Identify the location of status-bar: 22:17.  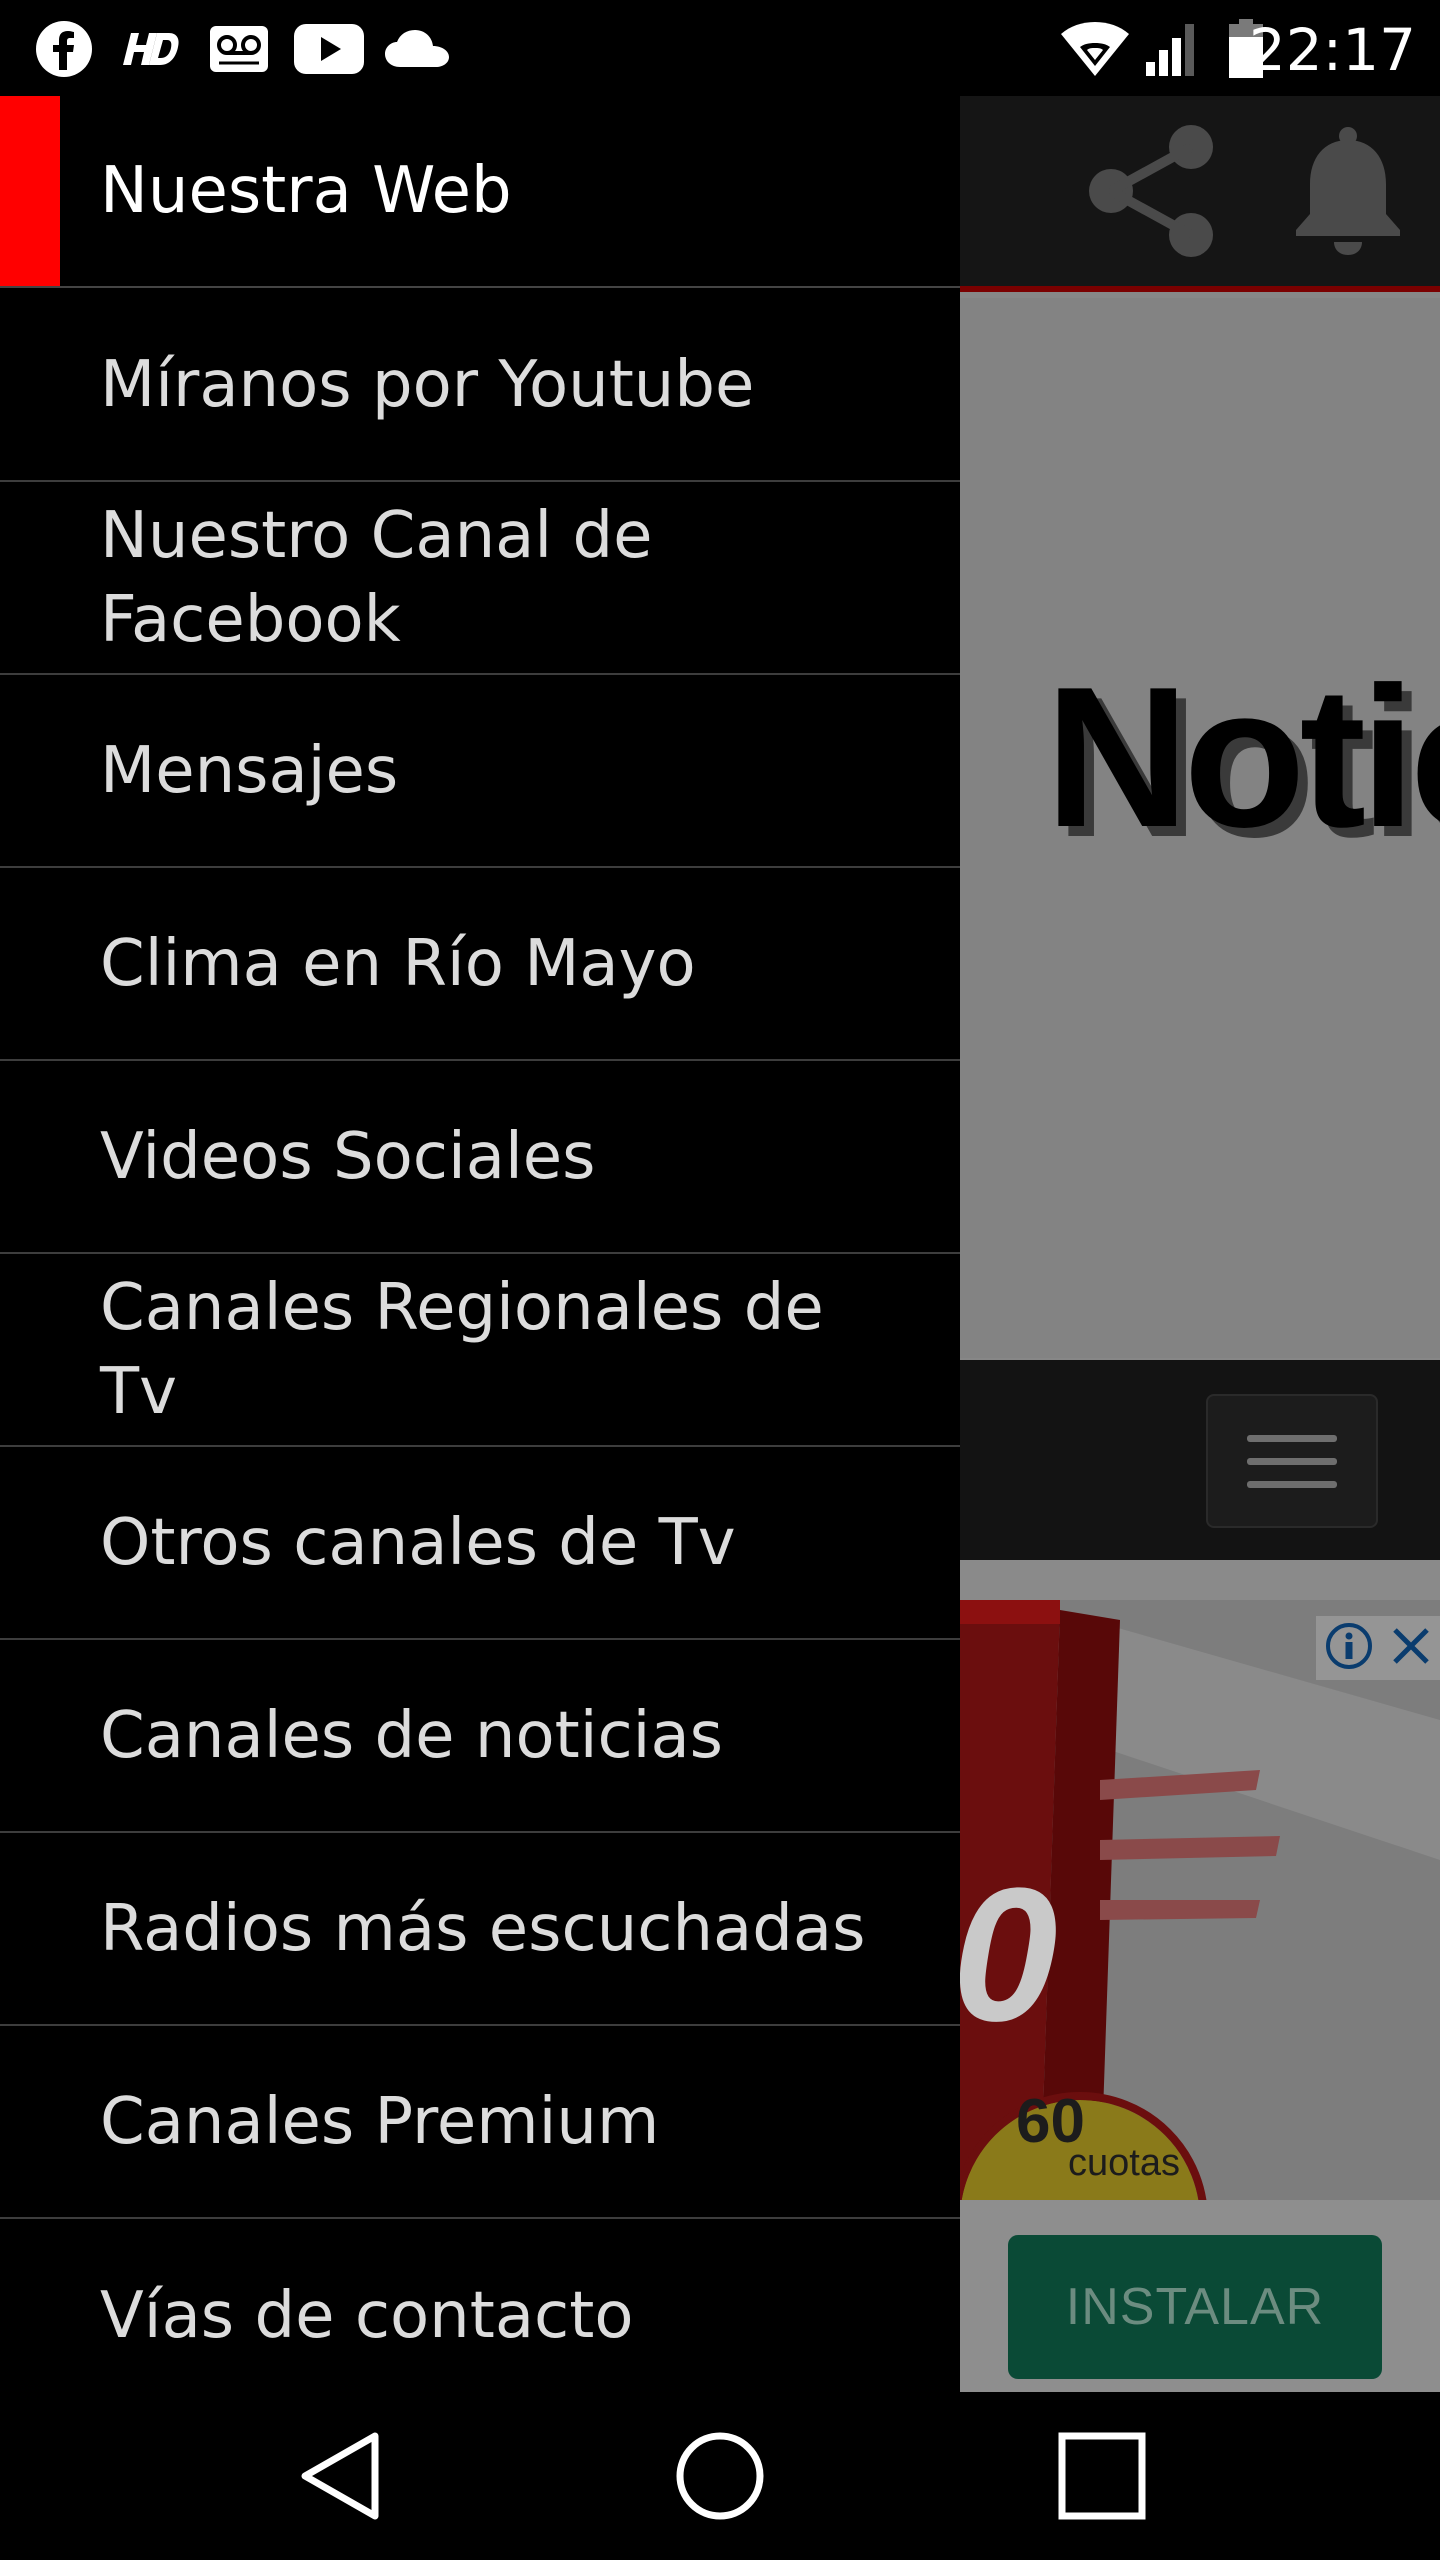
(720, 48).